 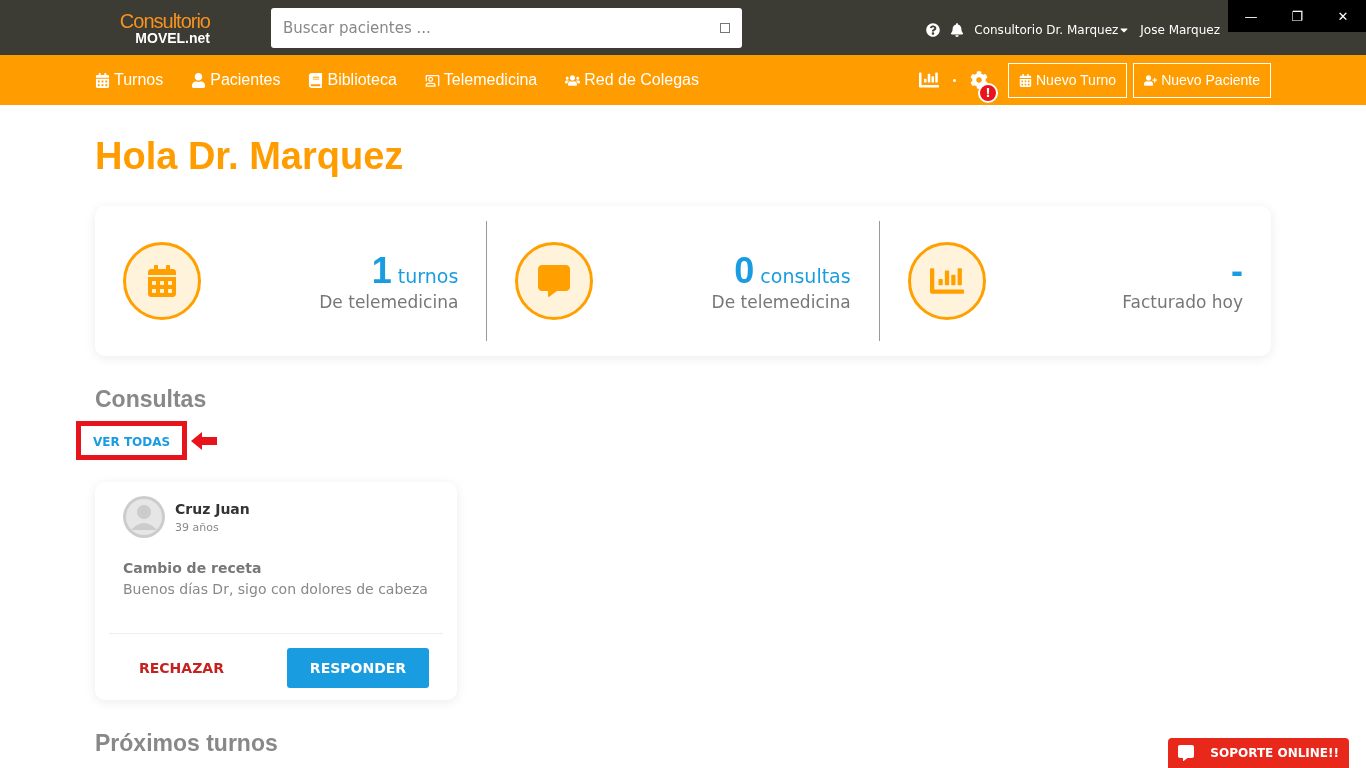 What do you see at coordinates (212, 508) in the screenshot?
I see `patient-name: Cruz Juan` at bounding box center [212, 508].